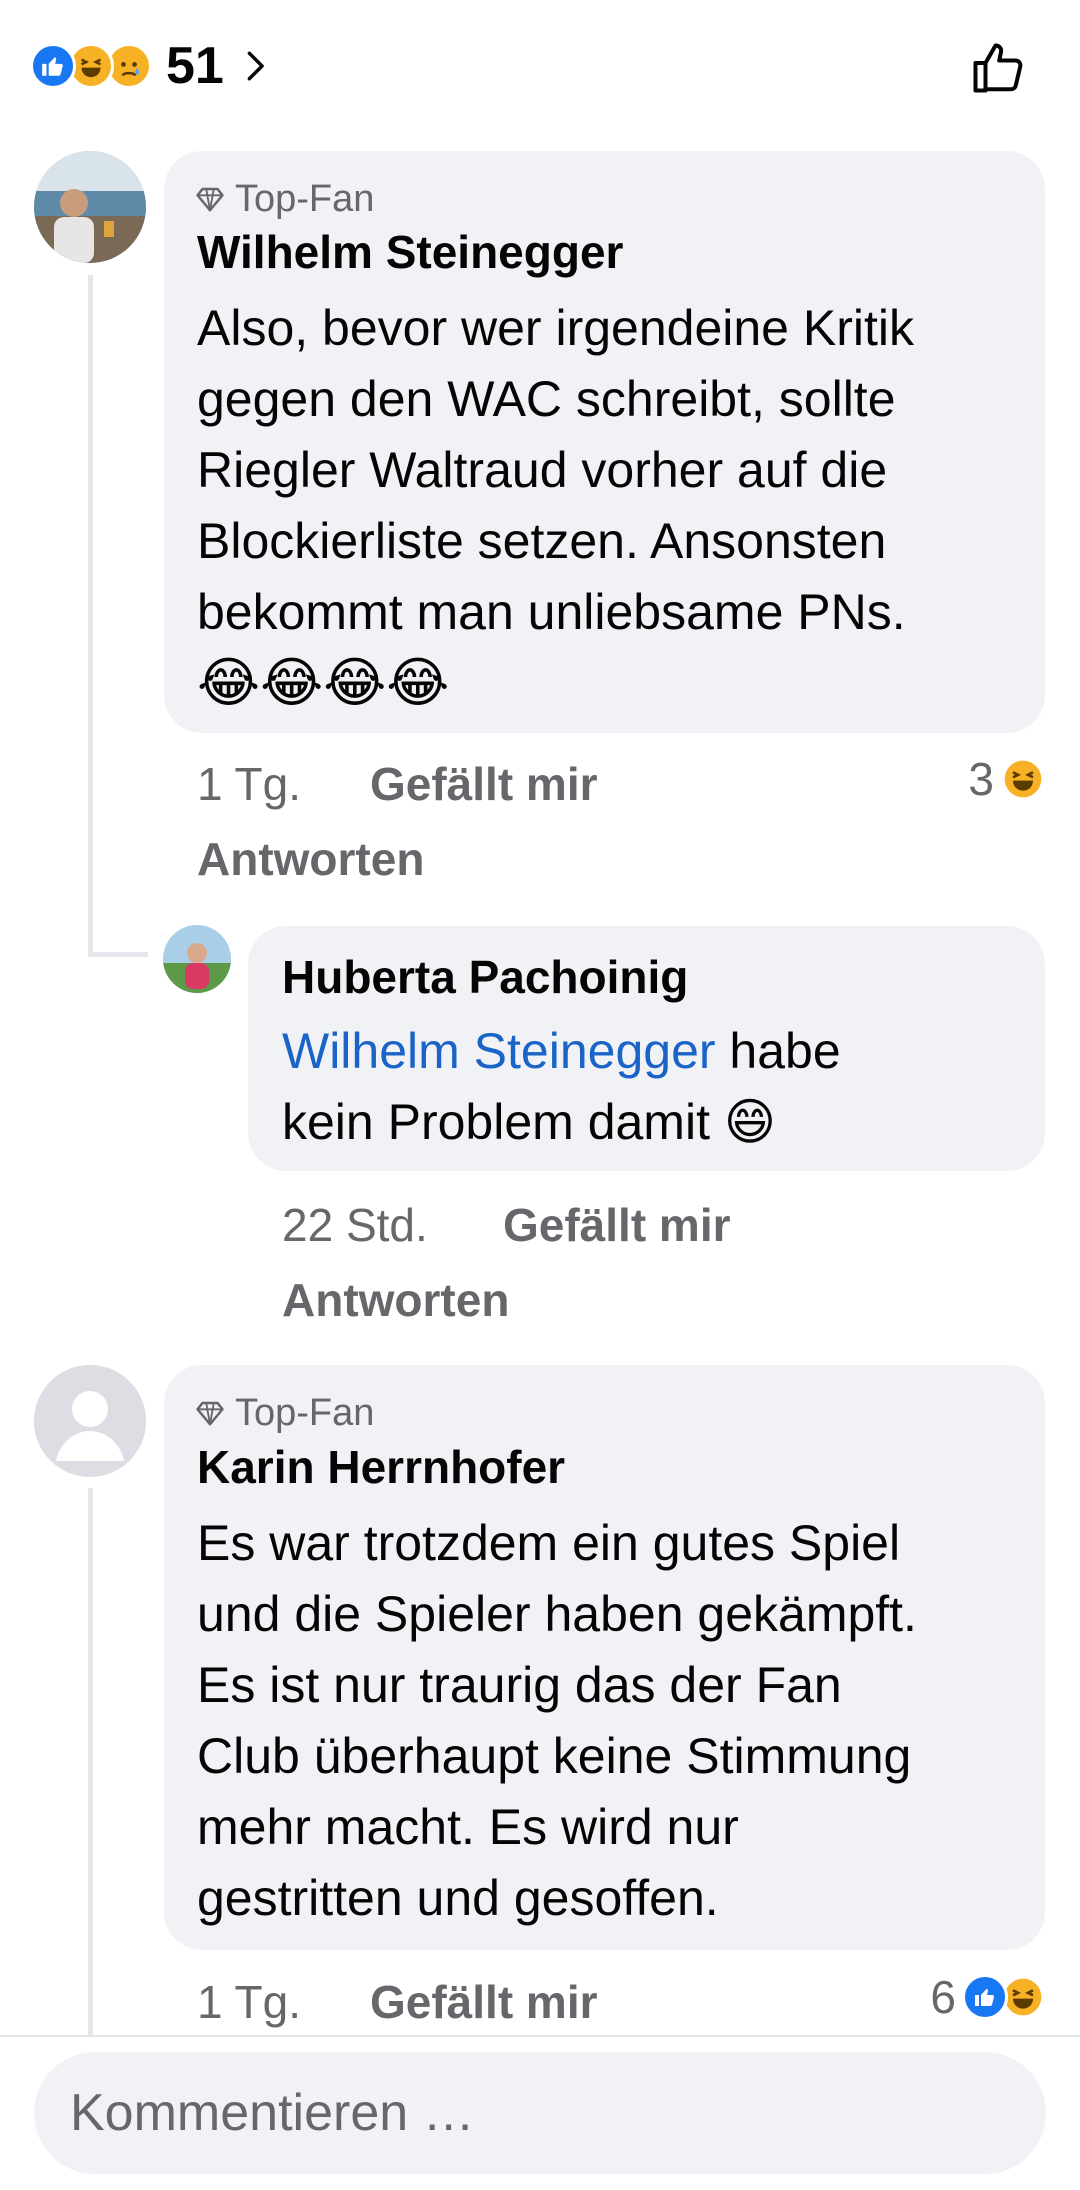 The width and height of the screenshot is (1080, 2190). What do you see at coordinates (540, 67) in the screenshot?
I see `reactions-header: 51` at bounding box center [540, 67].